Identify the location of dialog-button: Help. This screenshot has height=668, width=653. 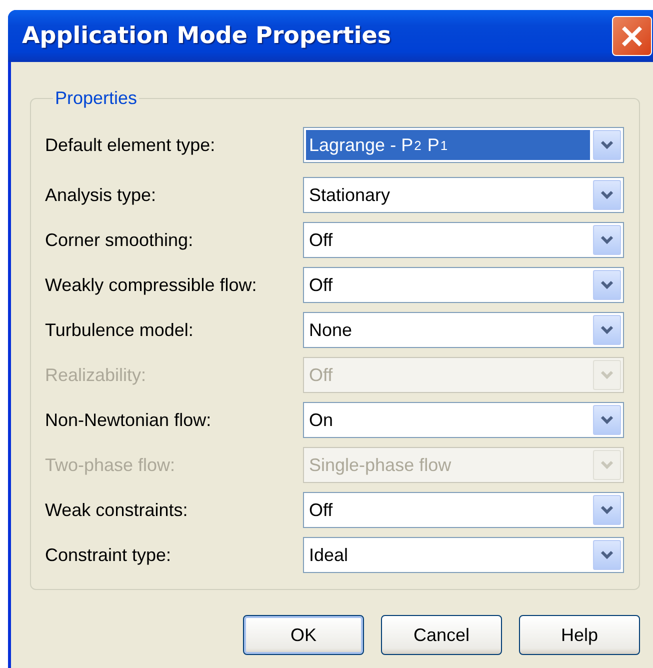
(579, 635).